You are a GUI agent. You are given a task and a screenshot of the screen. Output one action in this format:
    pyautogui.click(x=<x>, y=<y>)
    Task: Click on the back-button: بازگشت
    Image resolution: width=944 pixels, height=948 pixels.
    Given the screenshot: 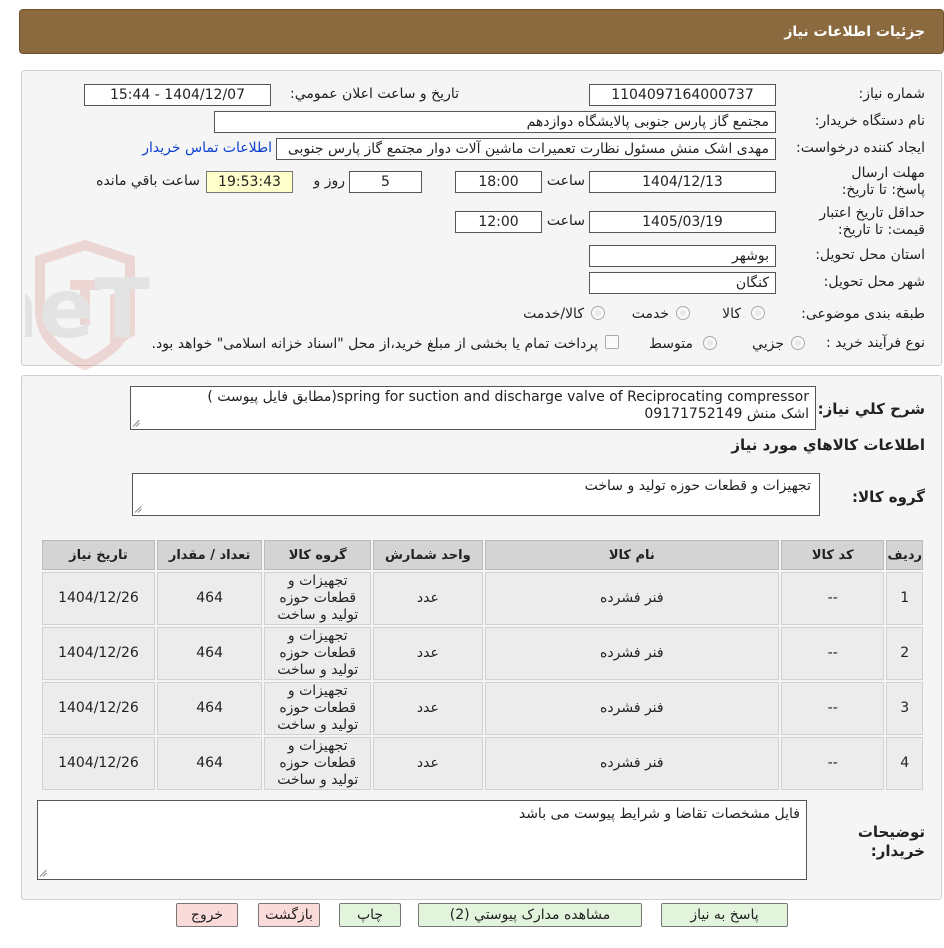 What is the action you would take?
    pyautogui.click(x=289, y=915)
    